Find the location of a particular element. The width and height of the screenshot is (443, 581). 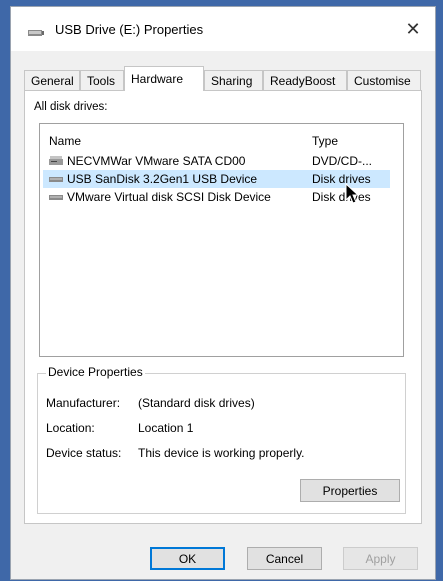

tab-hardware: Hardware is located at coordinates (164, 78).